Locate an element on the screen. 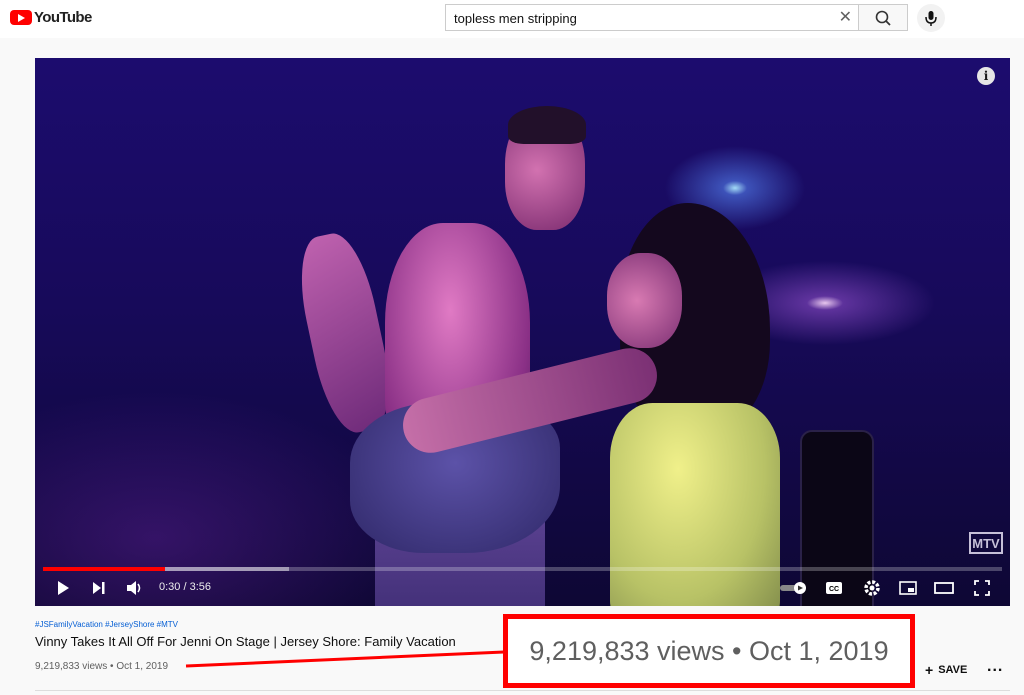  annotation-arrow is located at coordinates (345, 659).